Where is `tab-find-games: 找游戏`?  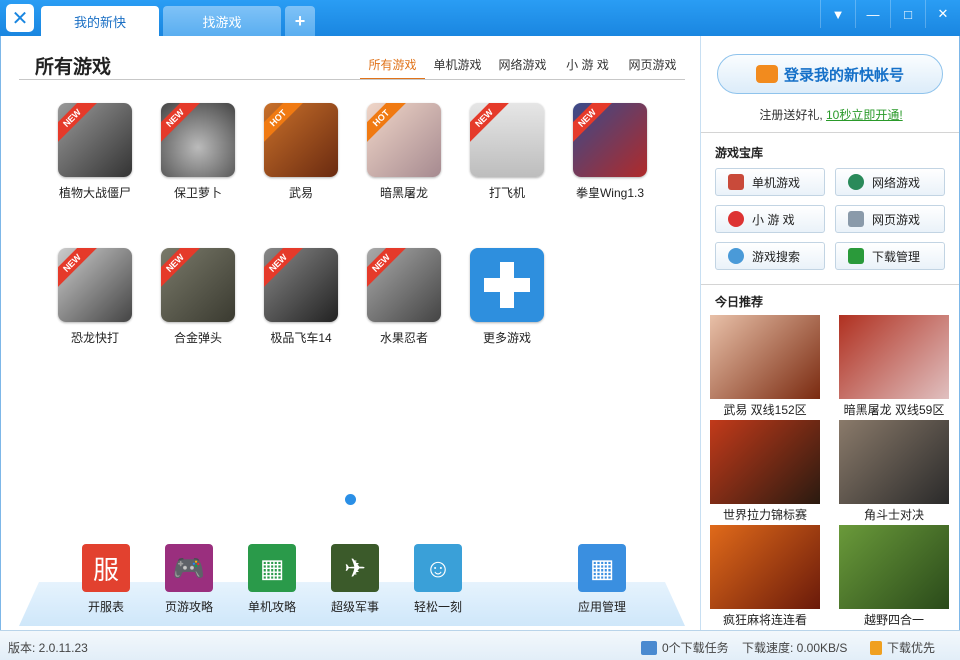
tab-find-games: 找游戏 is located at coordinates (222, 21).